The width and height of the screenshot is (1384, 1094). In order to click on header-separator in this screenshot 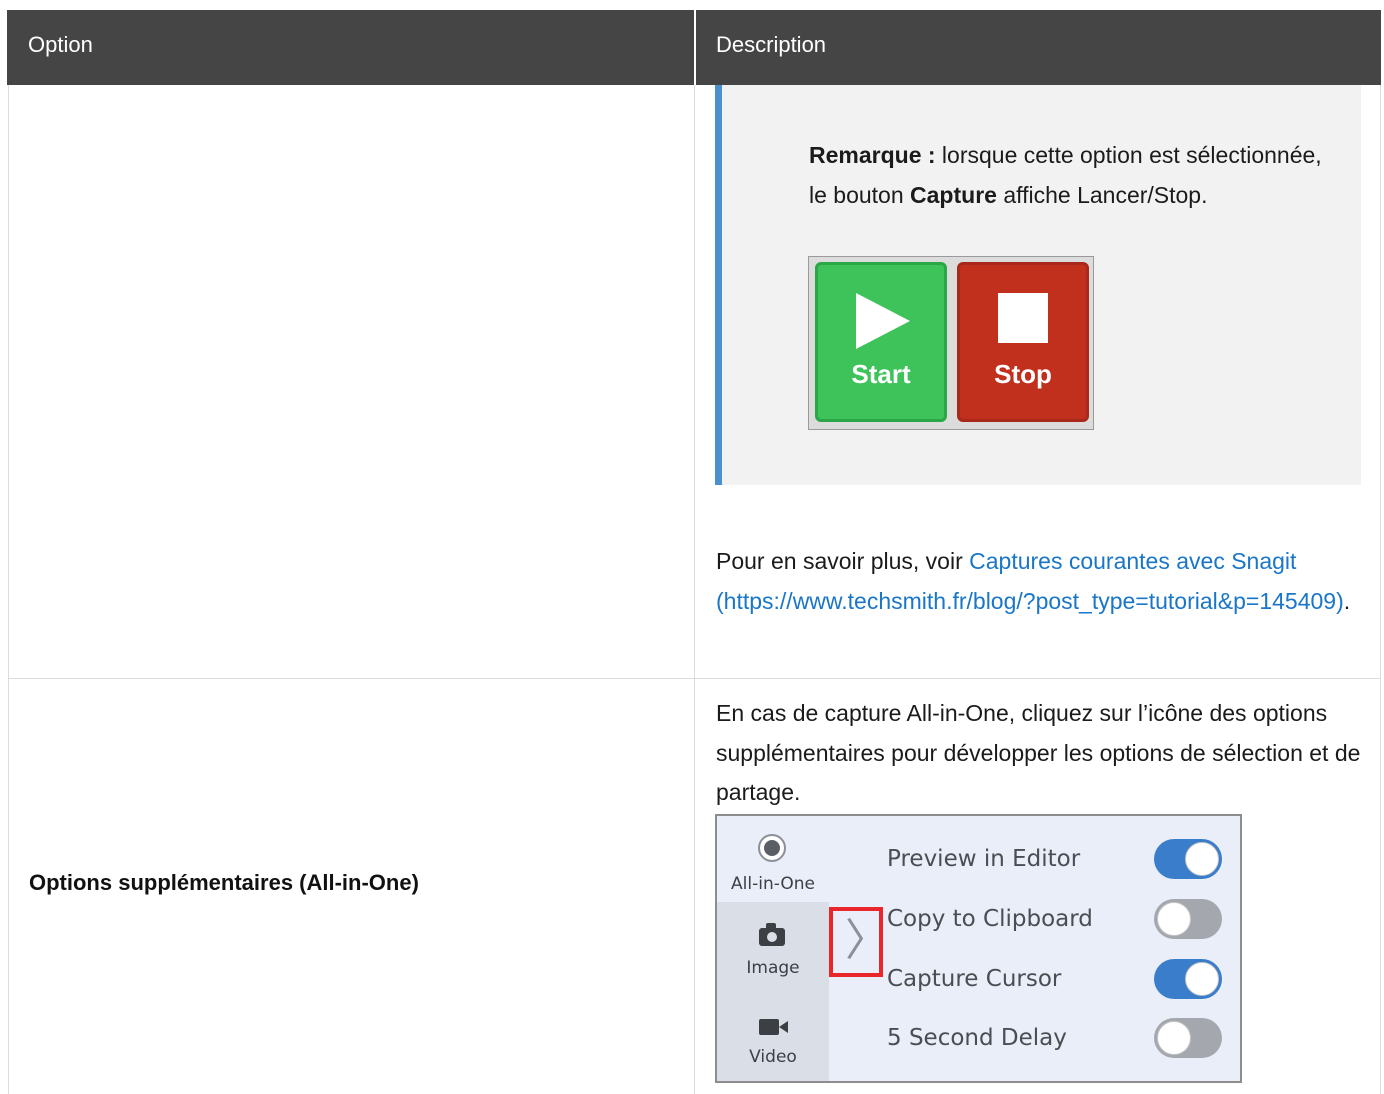, I will do `click(695, 47)`.